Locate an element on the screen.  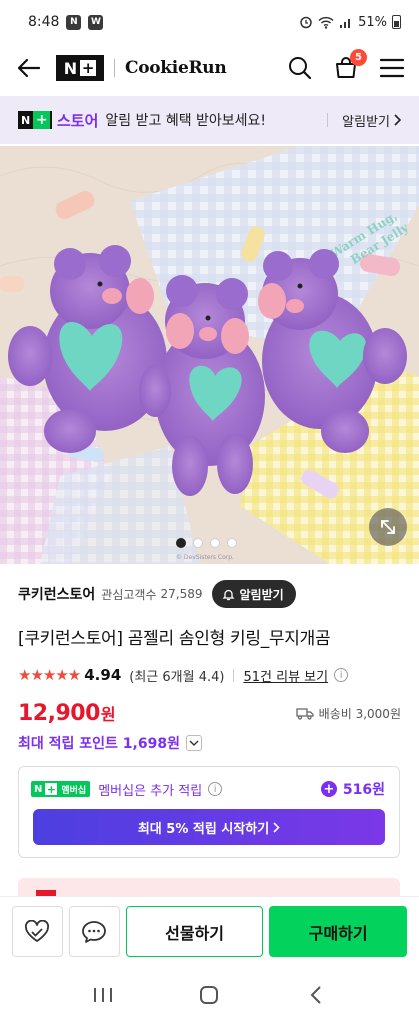
product-title: [쿠키런스토어] 곰젤리 솜인형 키링_무지개곰 is located at coordinates (174, 639).